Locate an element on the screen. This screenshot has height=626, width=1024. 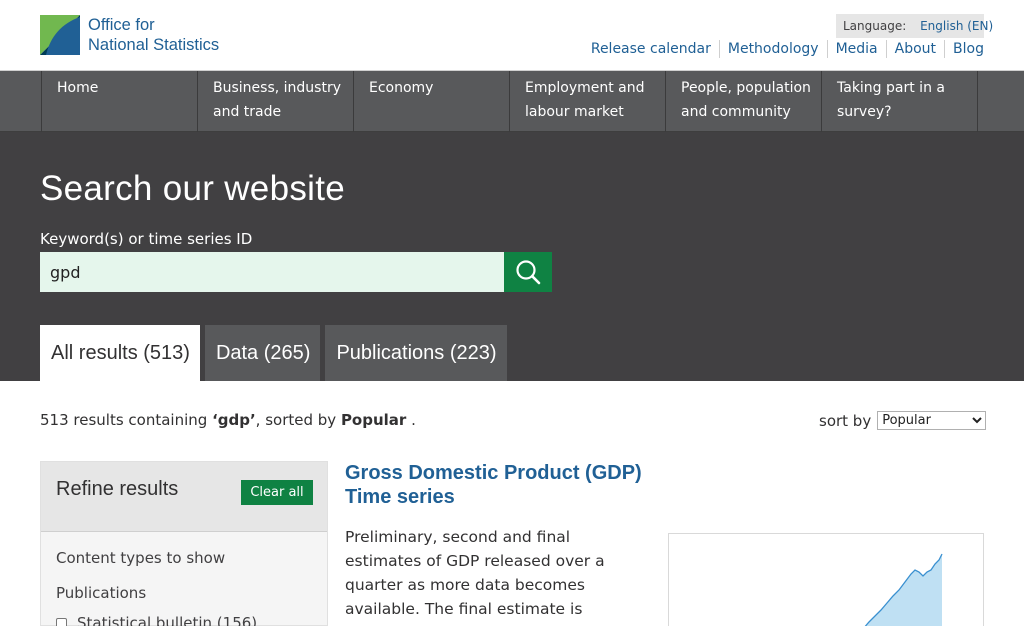
result-sparkline is located at coordinates (826, 579).